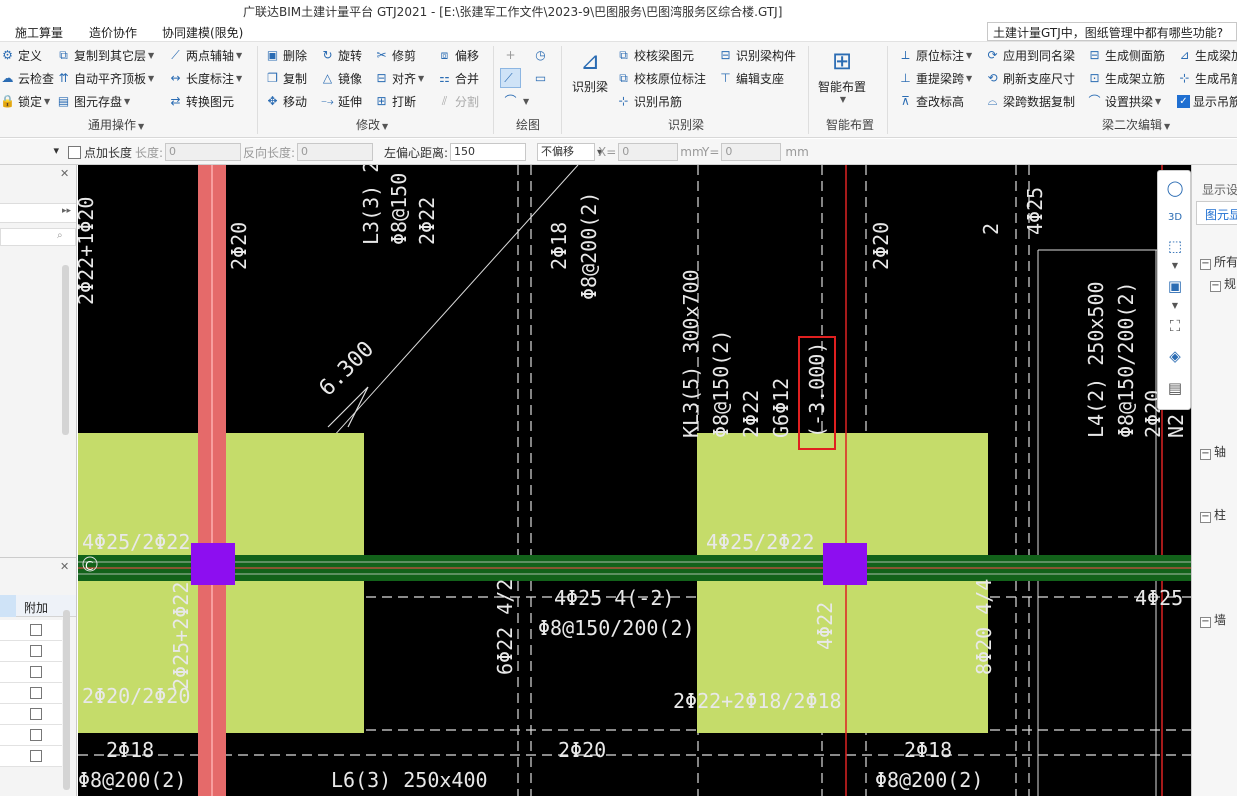 The image size is (1237, 796). What do you see at coordinates (341, 101) in the screenshot?
I see `extend-button: ⤍ 延伸` at bounding box center [341, 101].